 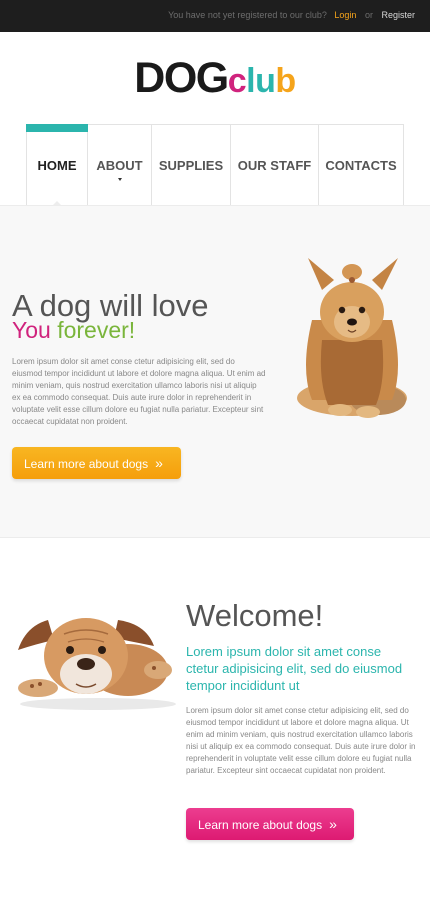 I want to click on logo-club-letter: u, so click(x=265, y=81).